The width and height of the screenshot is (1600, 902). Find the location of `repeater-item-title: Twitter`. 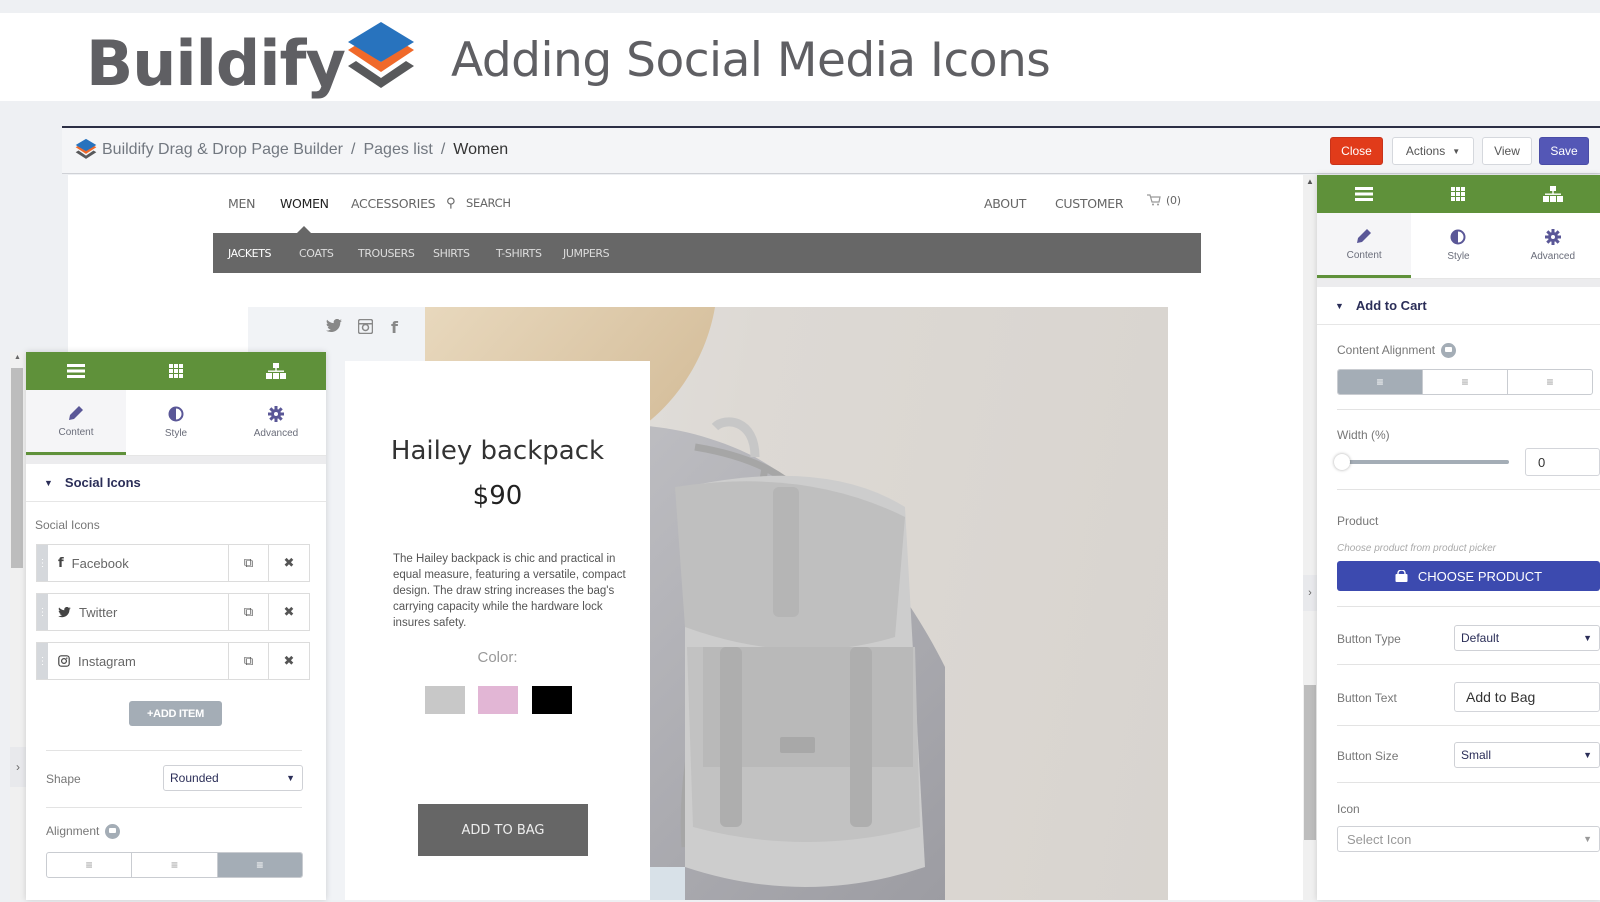

repeater-item-title: Twitter is located at coordinates (138, 612).